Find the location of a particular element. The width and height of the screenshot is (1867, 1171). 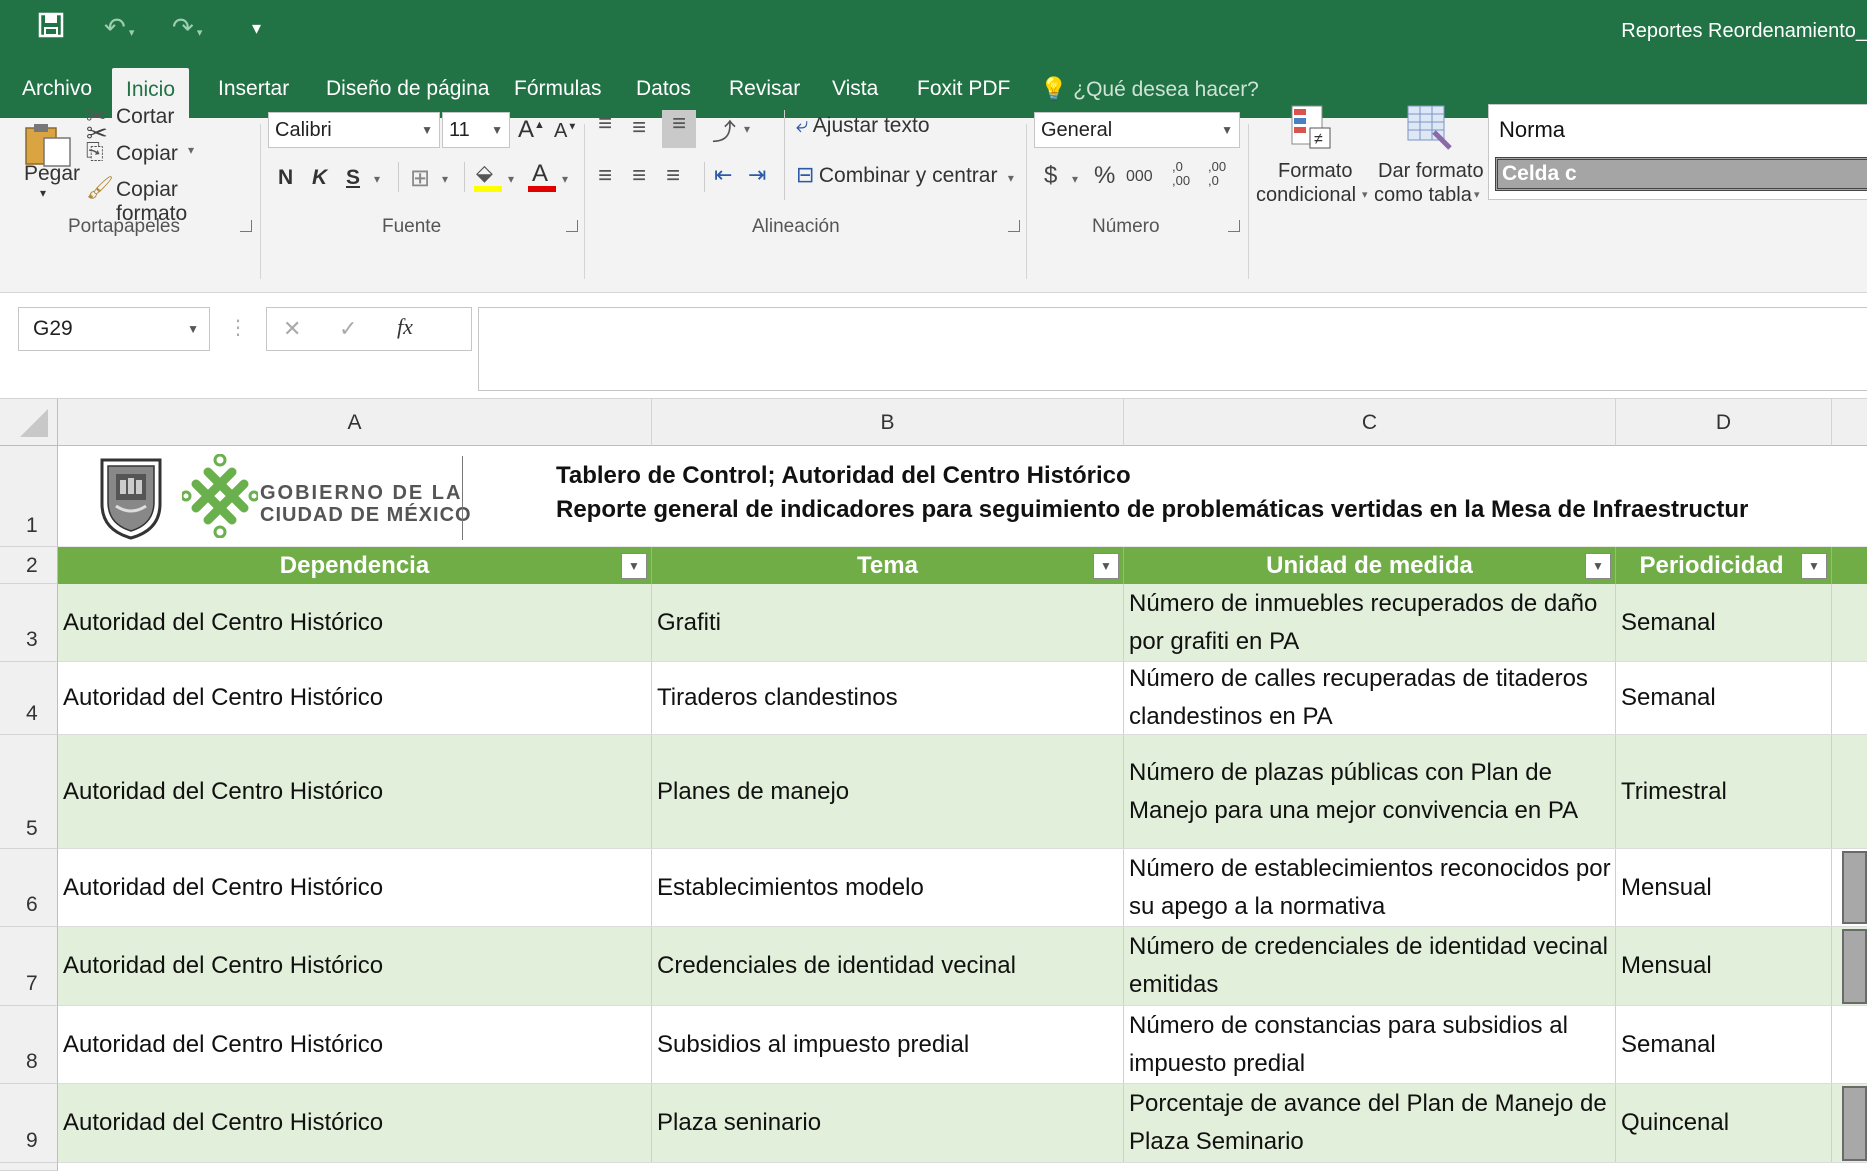

currency-dropdown-icon: ▾ is located at coordinates (1075, 179).